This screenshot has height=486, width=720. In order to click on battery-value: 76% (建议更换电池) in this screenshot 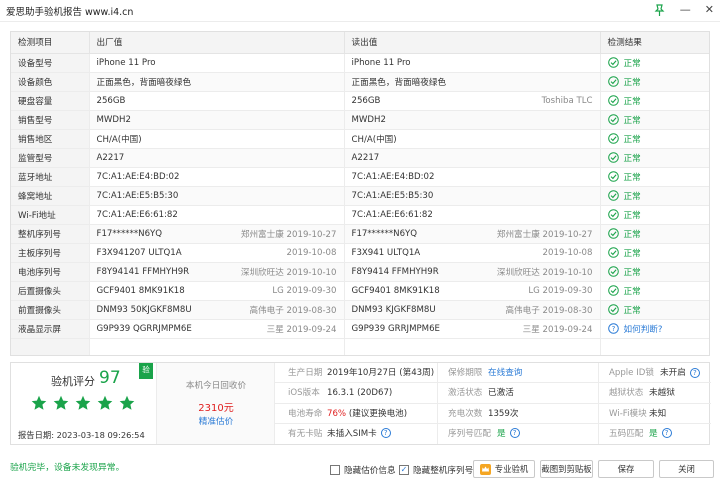, I will do `click(367, 414)`.